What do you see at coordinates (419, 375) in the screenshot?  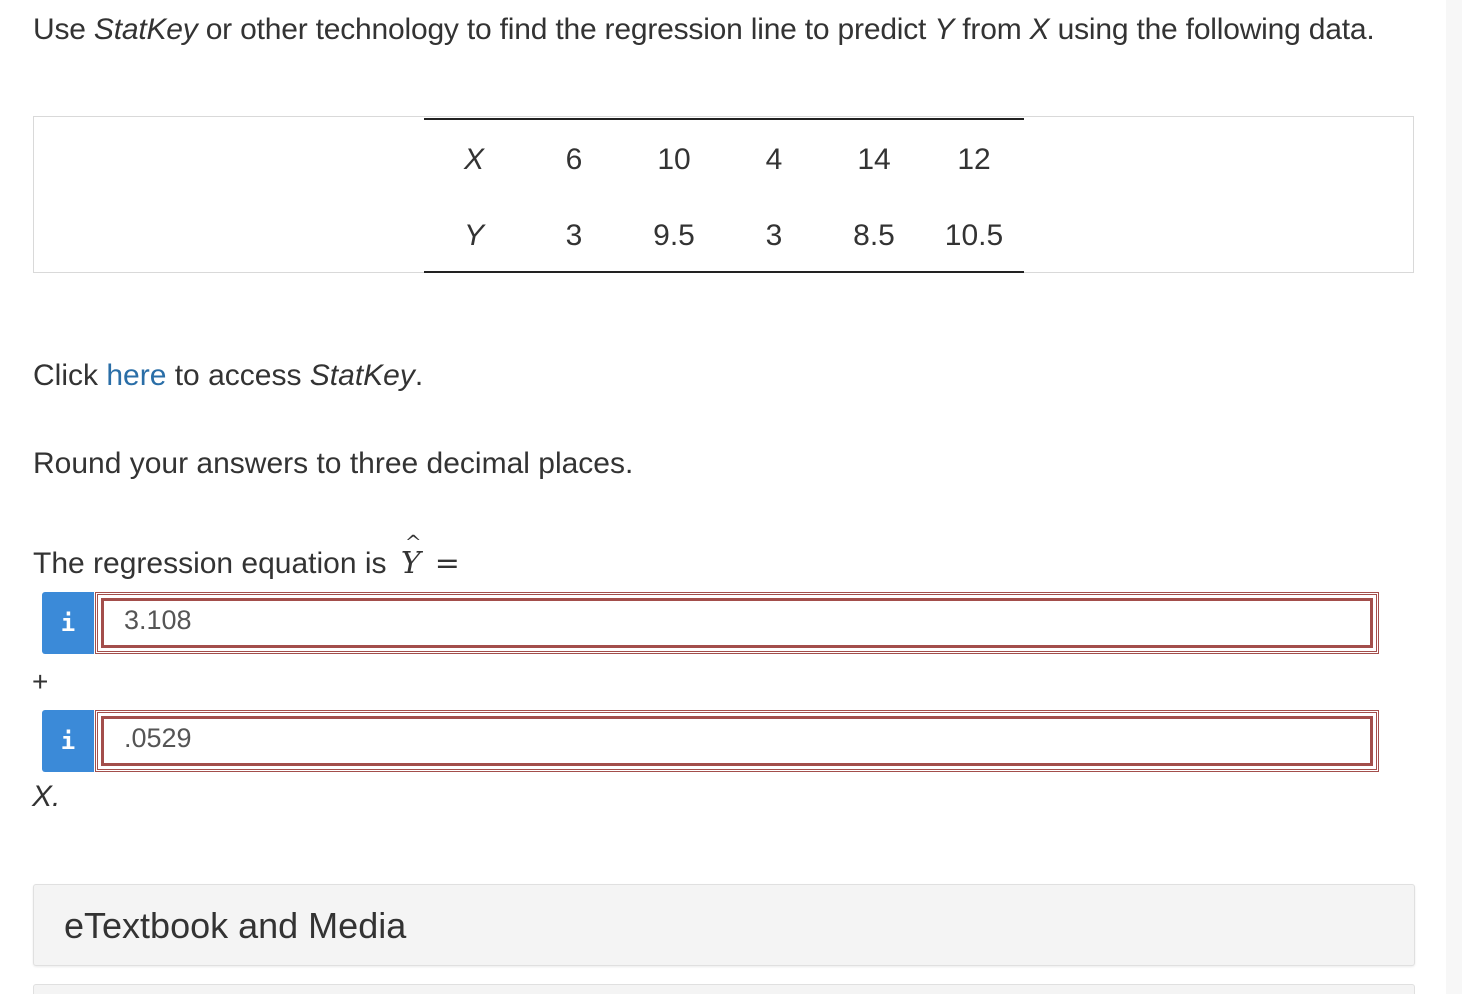 I see `access-text: .` at bounding box center [419, 375].